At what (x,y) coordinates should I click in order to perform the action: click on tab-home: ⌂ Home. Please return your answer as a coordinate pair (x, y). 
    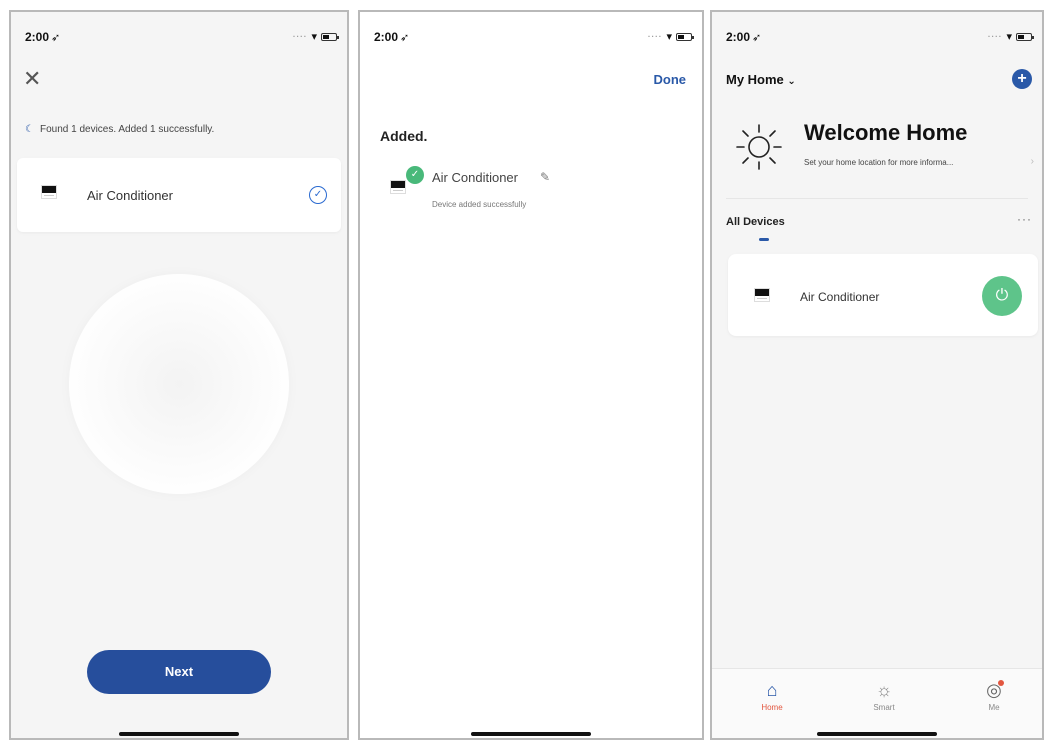
    Looking at the image, I should click on (772, 695).